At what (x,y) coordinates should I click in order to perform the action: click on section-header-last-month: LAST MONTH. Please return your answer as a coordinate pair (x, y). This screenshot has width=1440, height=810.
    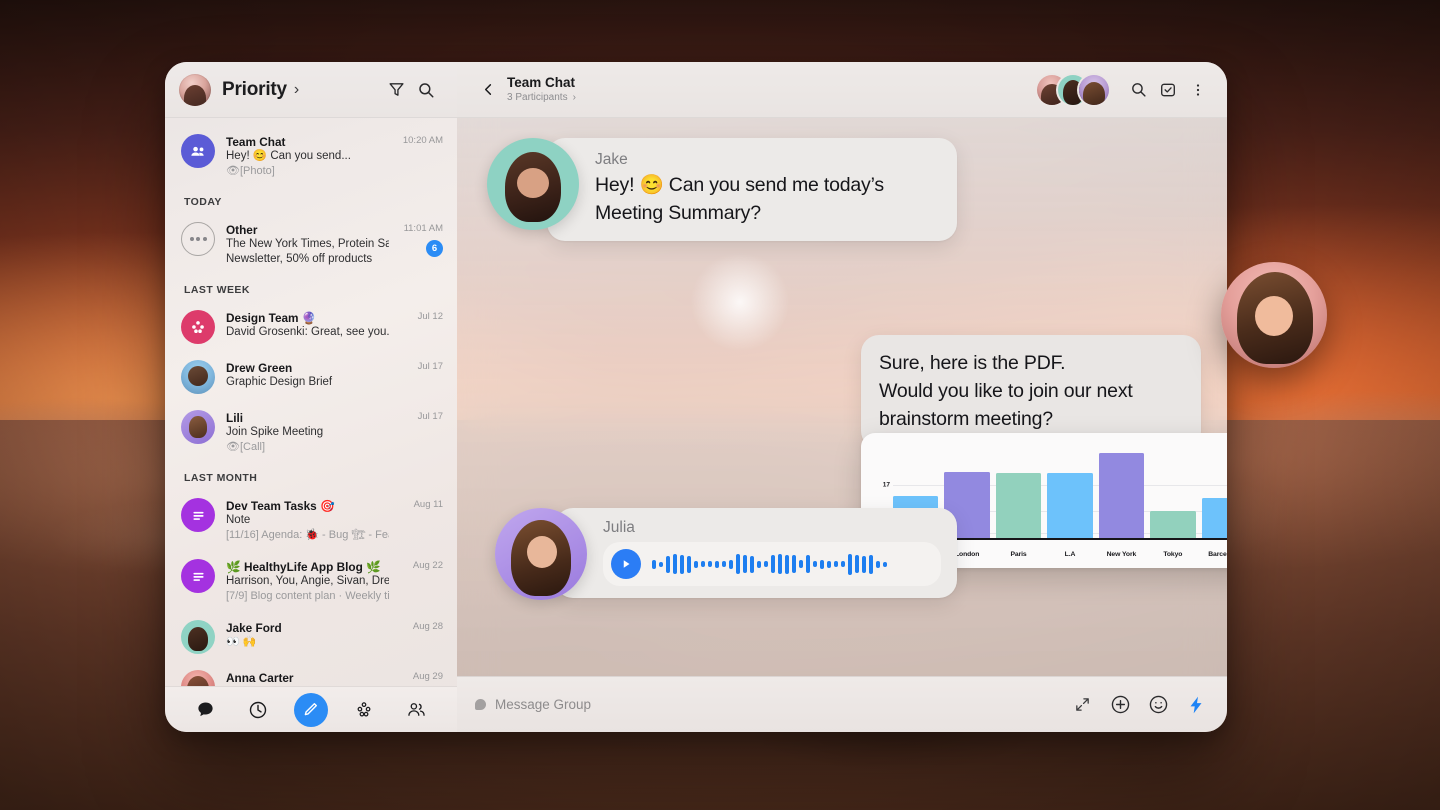
    Looking at the image, I should click on (221, 478).